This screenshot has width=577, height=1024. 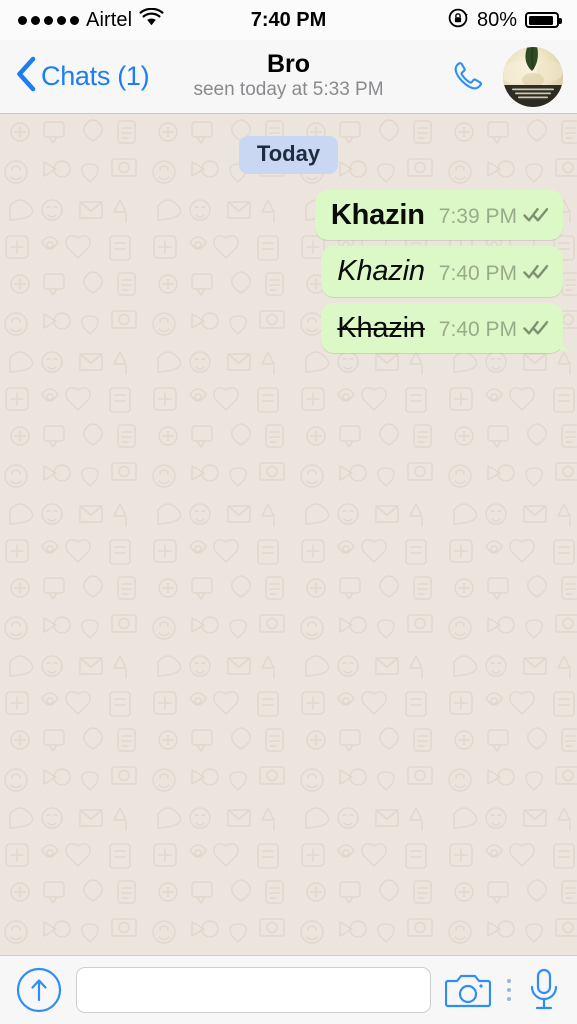 I want to click on wifi-icon, so click(x=151, y=19).